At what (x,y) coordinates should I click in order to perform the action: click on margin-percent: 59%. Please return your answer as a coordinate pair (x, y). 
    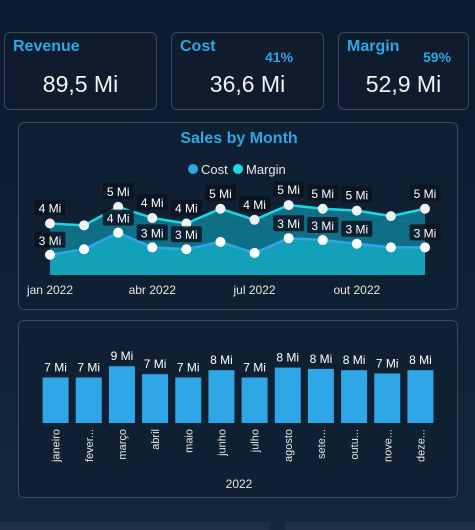
    Looking at the image, I should click on (437, 57).